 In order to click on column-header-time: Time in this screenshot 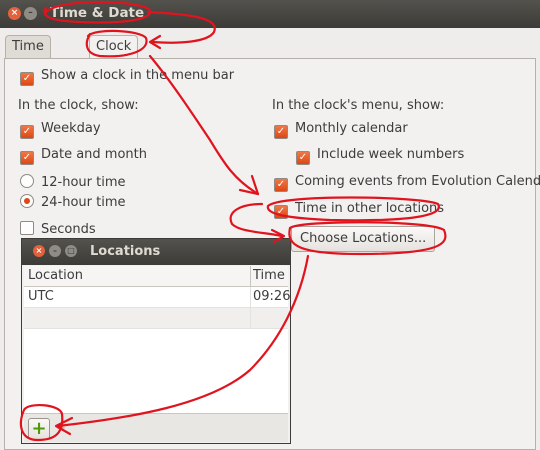, I will do `click(269, 275)`.